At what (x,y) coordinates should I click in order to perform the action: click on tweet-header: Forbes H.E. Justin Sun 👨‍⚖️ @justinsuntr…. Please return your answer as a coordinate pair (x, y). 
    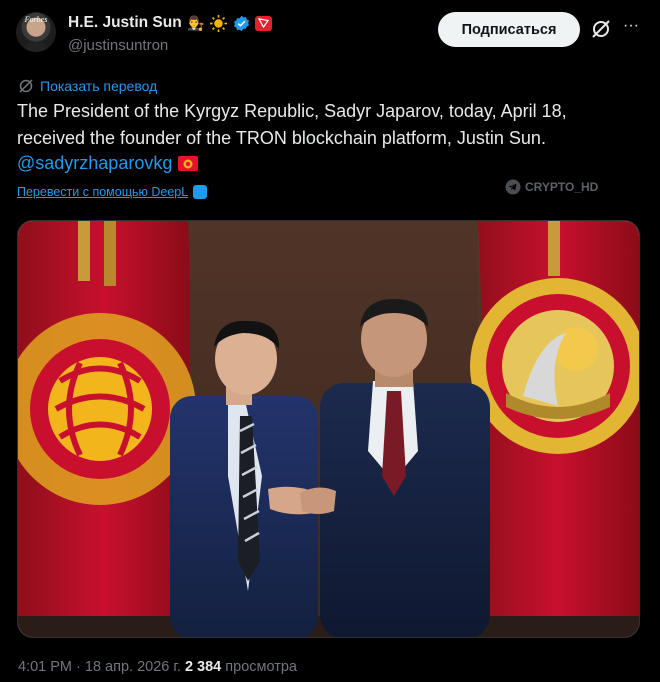
    Looking at the image, I should click on (331, 34).